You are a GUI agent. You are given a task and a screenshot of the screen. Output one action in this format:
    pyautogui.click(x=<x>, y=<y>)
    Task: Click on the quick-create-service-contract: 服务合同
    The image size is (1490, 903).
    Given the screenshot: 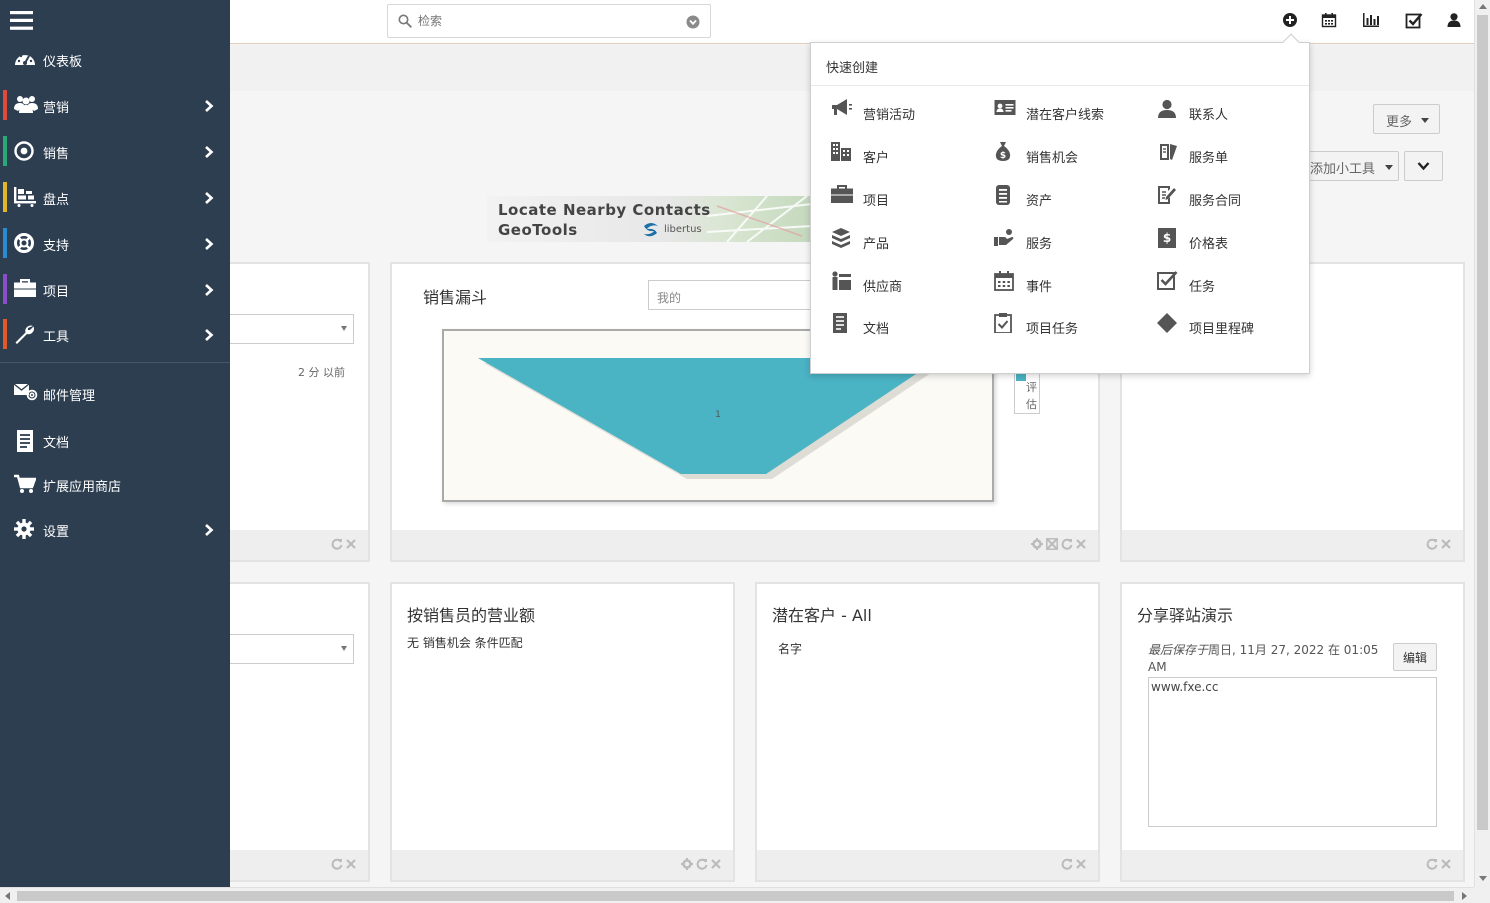 What is the action you would take?
    pyautogui.click(x=1234, y=196)
    